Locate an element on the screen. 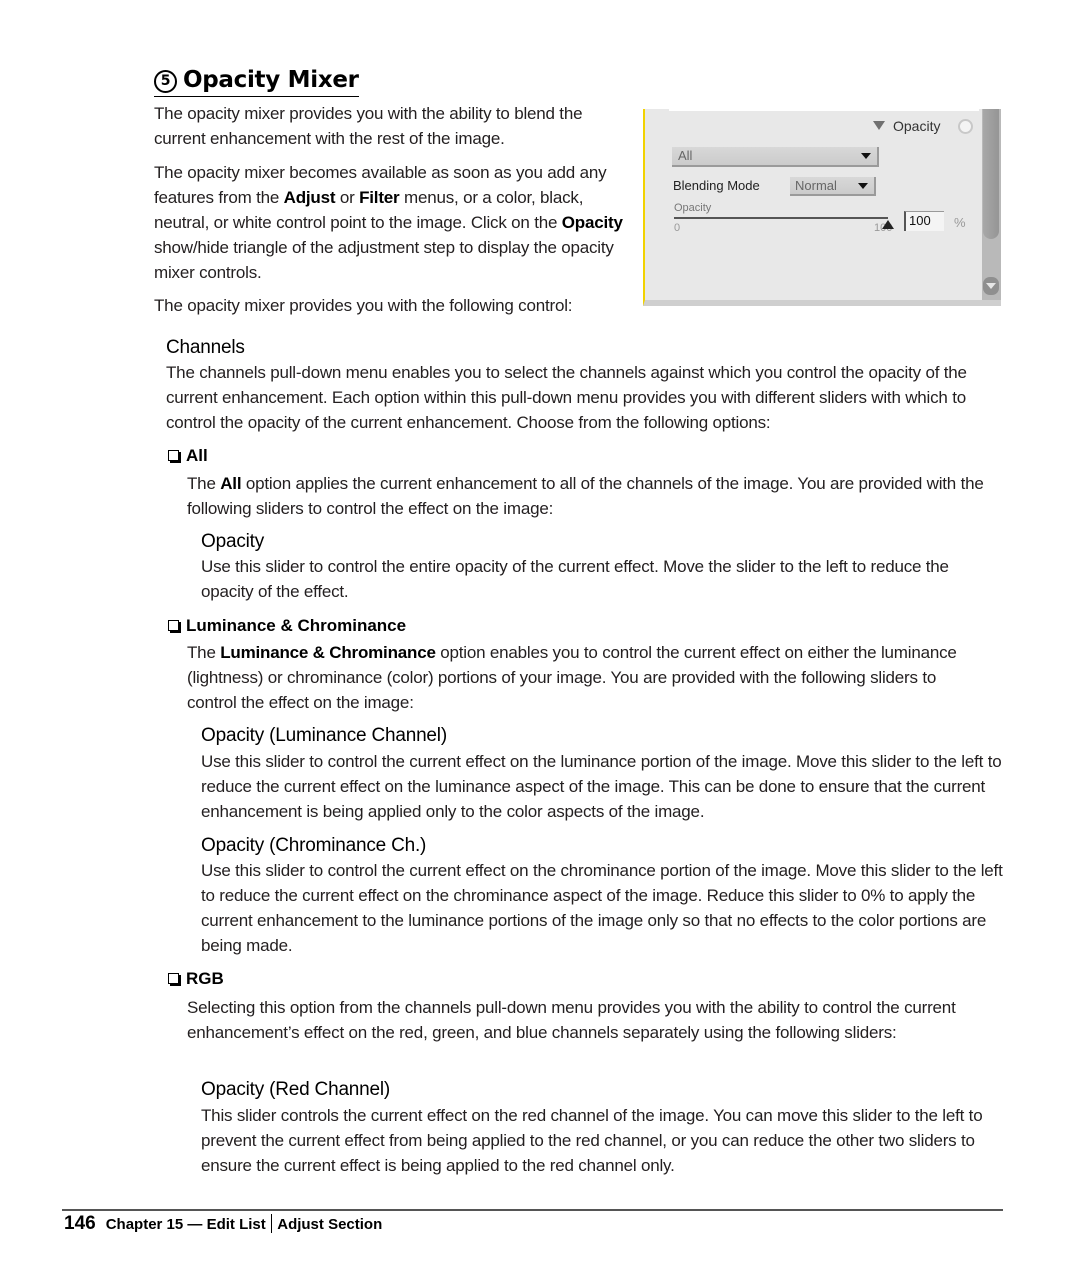  footer-separator is located at coordinates (271, 1223).